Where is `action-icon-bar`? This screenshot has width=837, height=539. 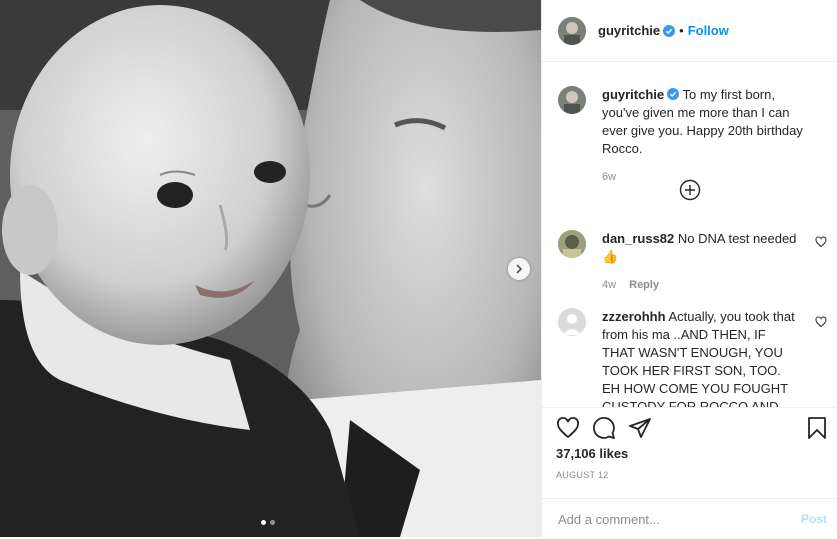
action-icon-bar is located at coordinates (692, 428).